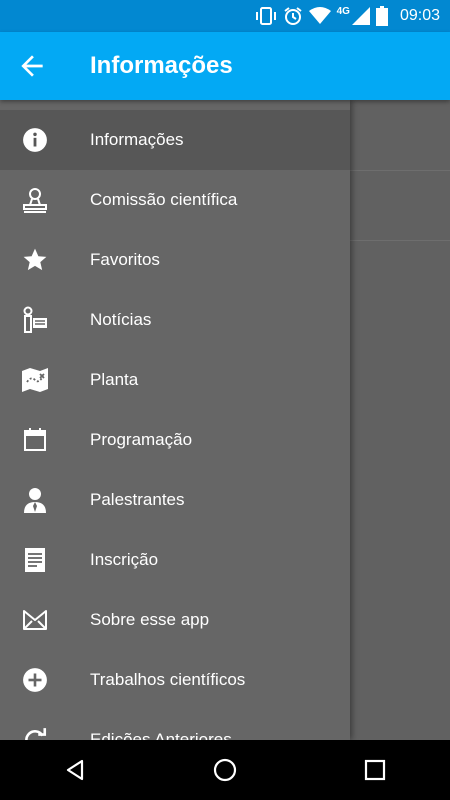 The image size is (450, 800). Describe the element at coordinates (35, 500) in the screenshot. I see `speaker-icon` at that location.